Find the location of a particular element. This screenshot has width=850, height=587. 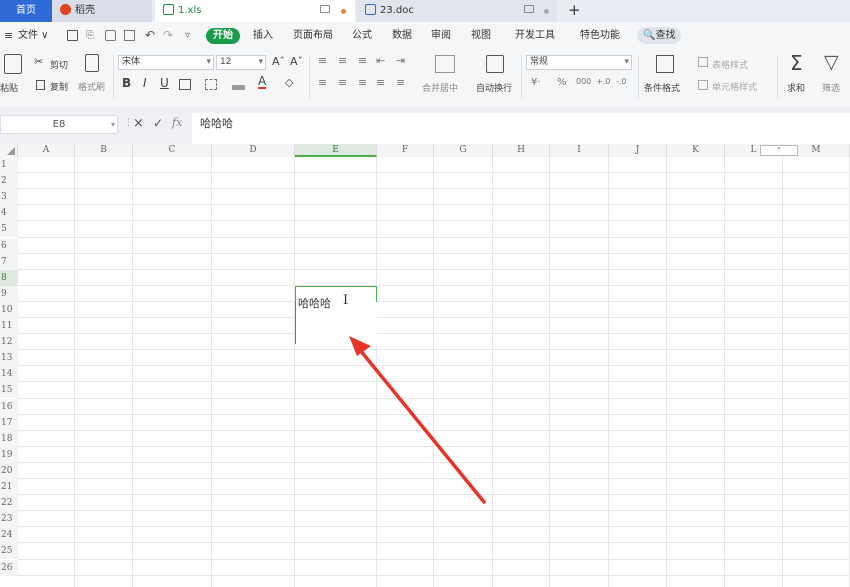

arrow-shaft is located at coordinates (422, 426).